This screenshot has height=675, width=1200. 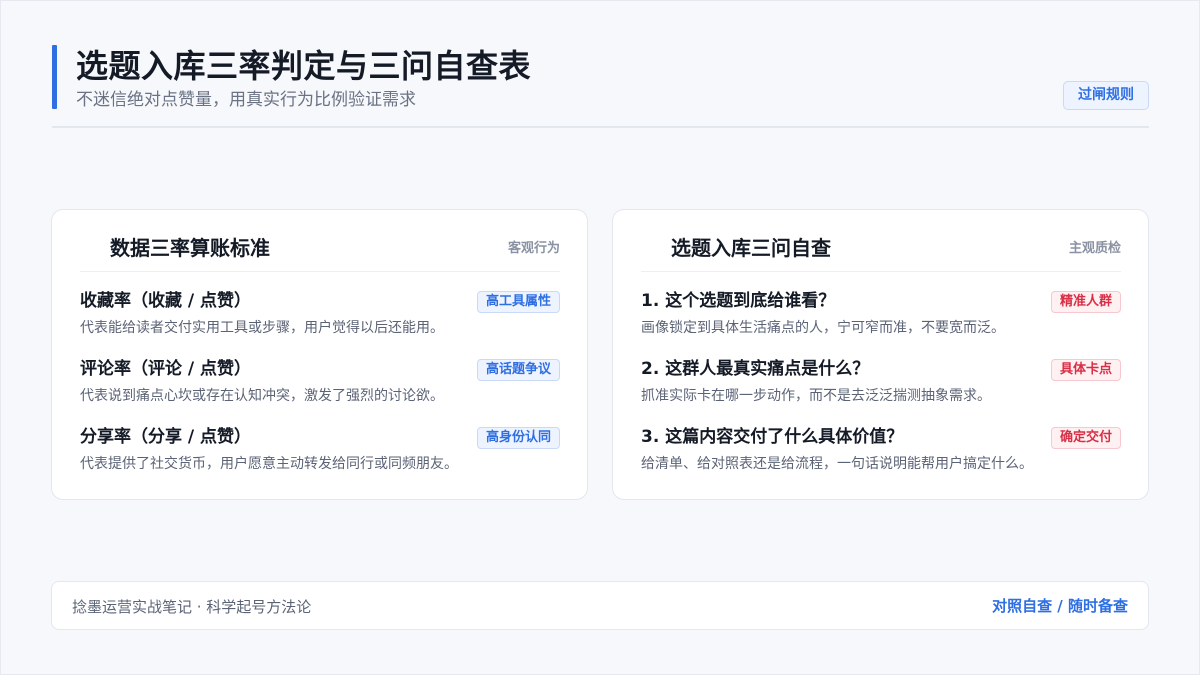 I want to click on item-description: 代表能给读者交付实用工具或步骤，用户觉得以后还能用。, so click(x=262, y=328).